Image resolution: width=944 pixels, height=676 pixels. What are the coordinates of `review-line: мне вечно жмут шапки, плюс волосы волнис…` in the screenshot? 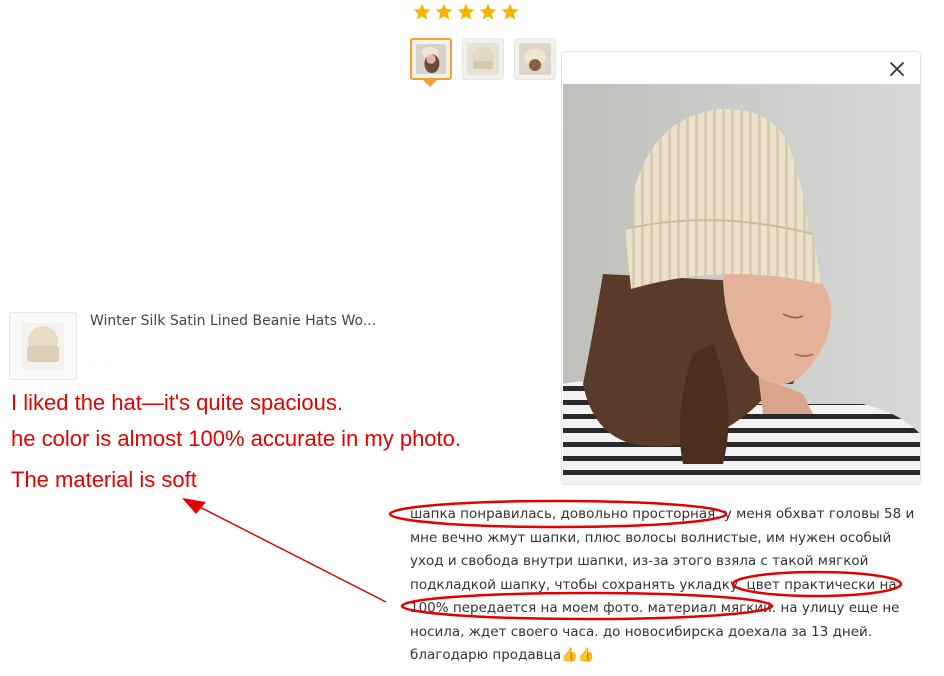 It's located at (651, 537).